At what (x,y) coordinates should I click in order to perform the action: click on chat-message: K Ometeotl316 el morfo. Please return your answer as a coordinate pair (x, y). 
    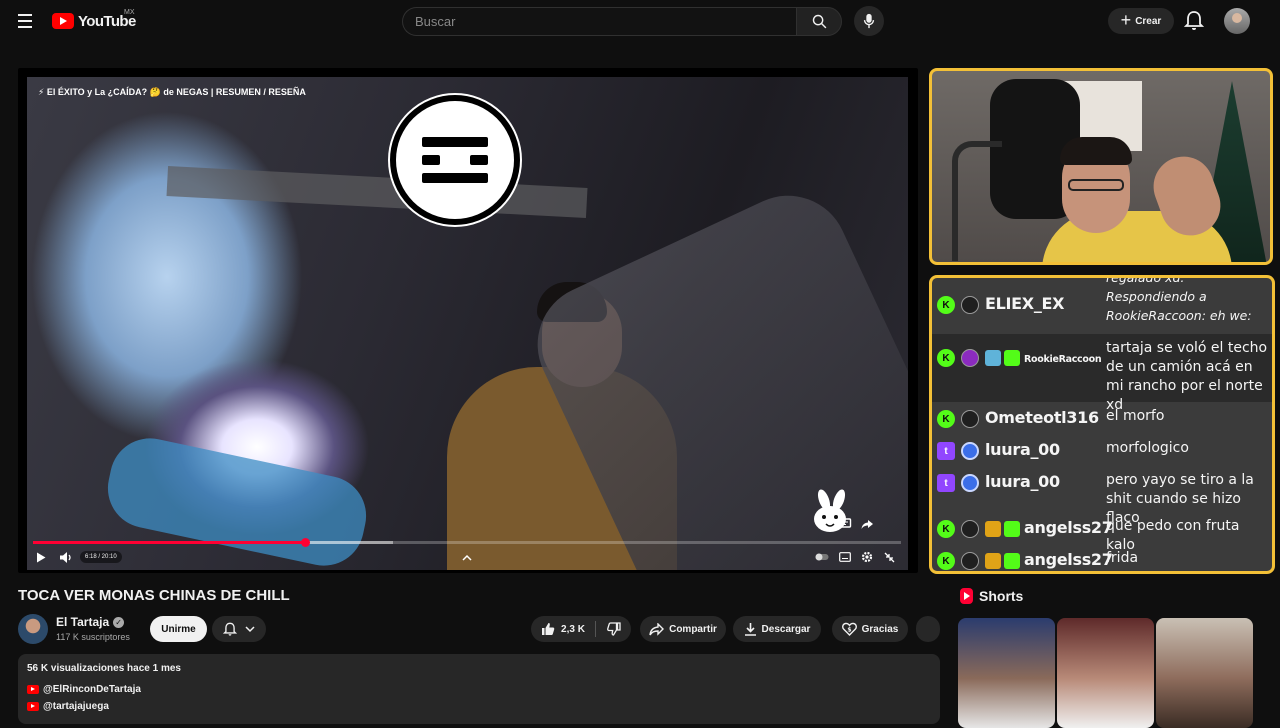
    Looking at the image, I should click on (1102, 418).